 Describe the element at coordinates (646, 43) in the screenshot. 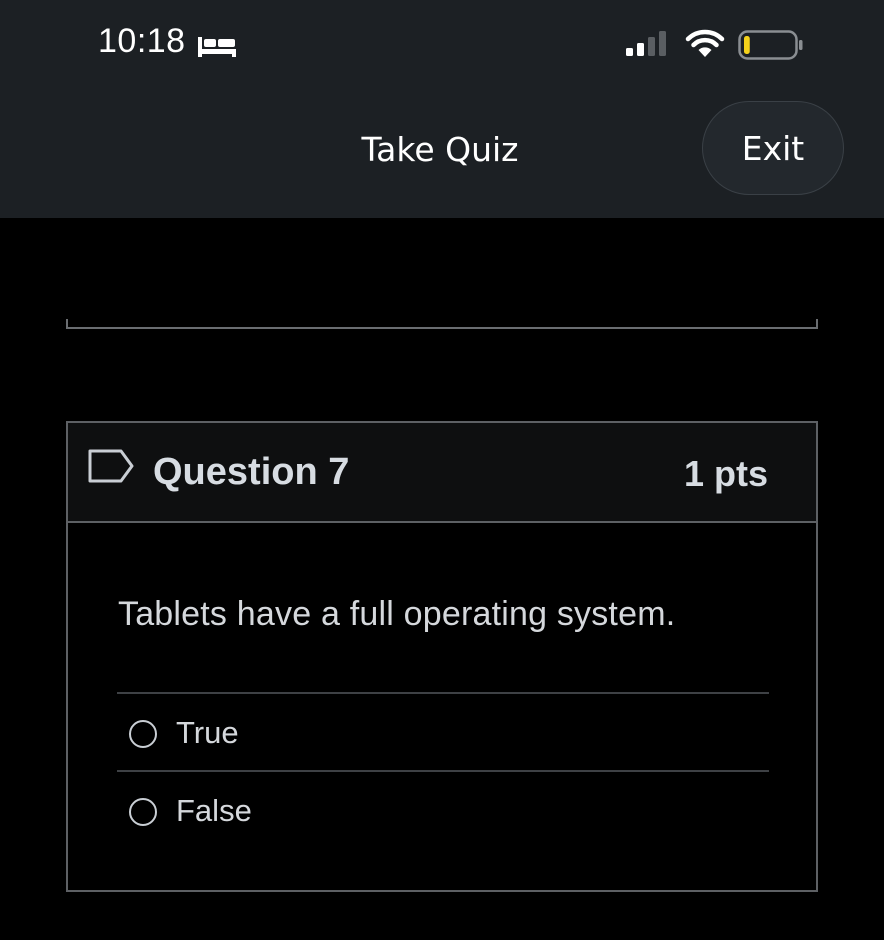

I see `signal-icon` at that location.